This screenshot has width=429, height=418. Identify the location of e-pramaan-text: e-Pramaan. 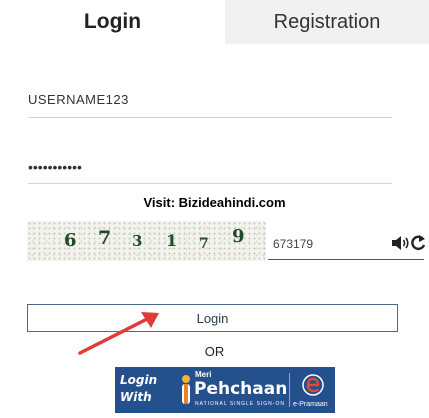
(310, 404).